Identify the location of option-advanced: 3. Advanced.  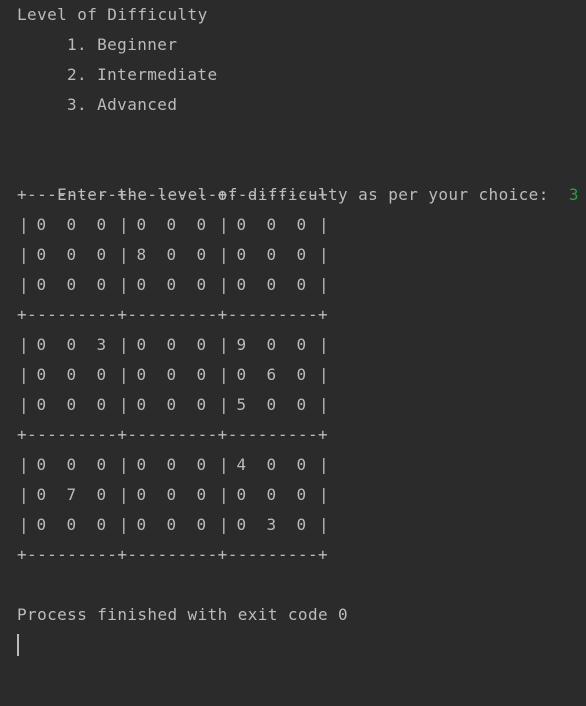
(122, 104).